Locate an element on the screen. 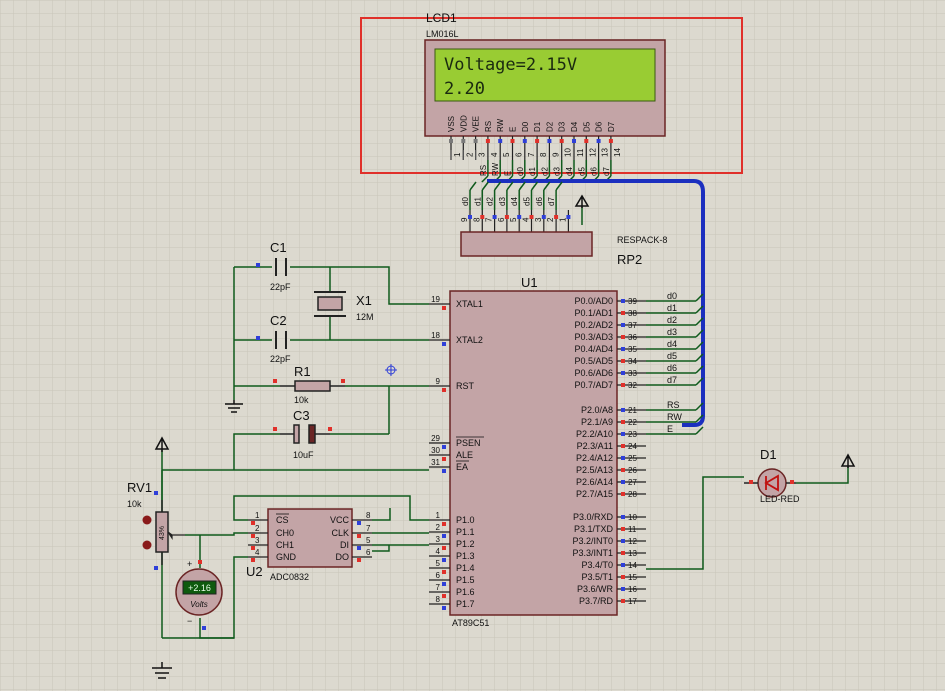 The height and width of the screenshot is (691, 945). mcu-pin-name: P3.0/RXD is located at coordinates (593, 517).